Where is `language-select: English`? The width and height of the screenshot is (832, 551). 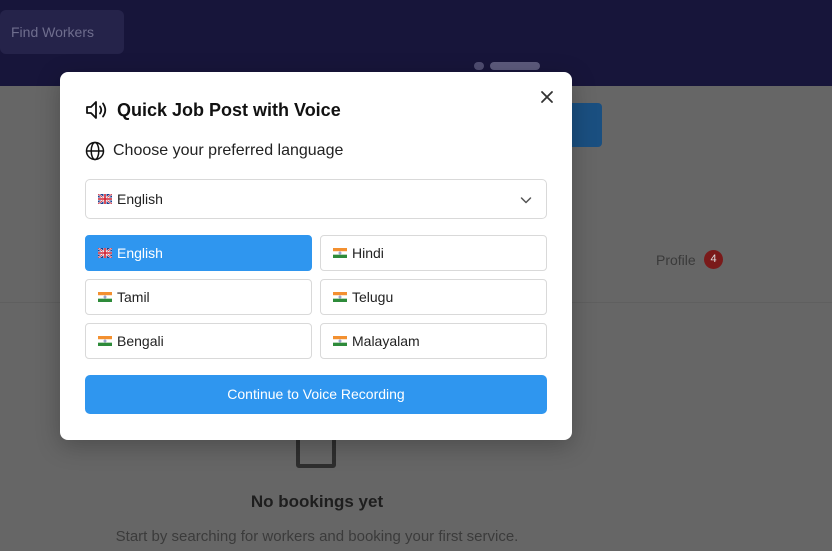
language-select: English is located at coordinates (316, 199).